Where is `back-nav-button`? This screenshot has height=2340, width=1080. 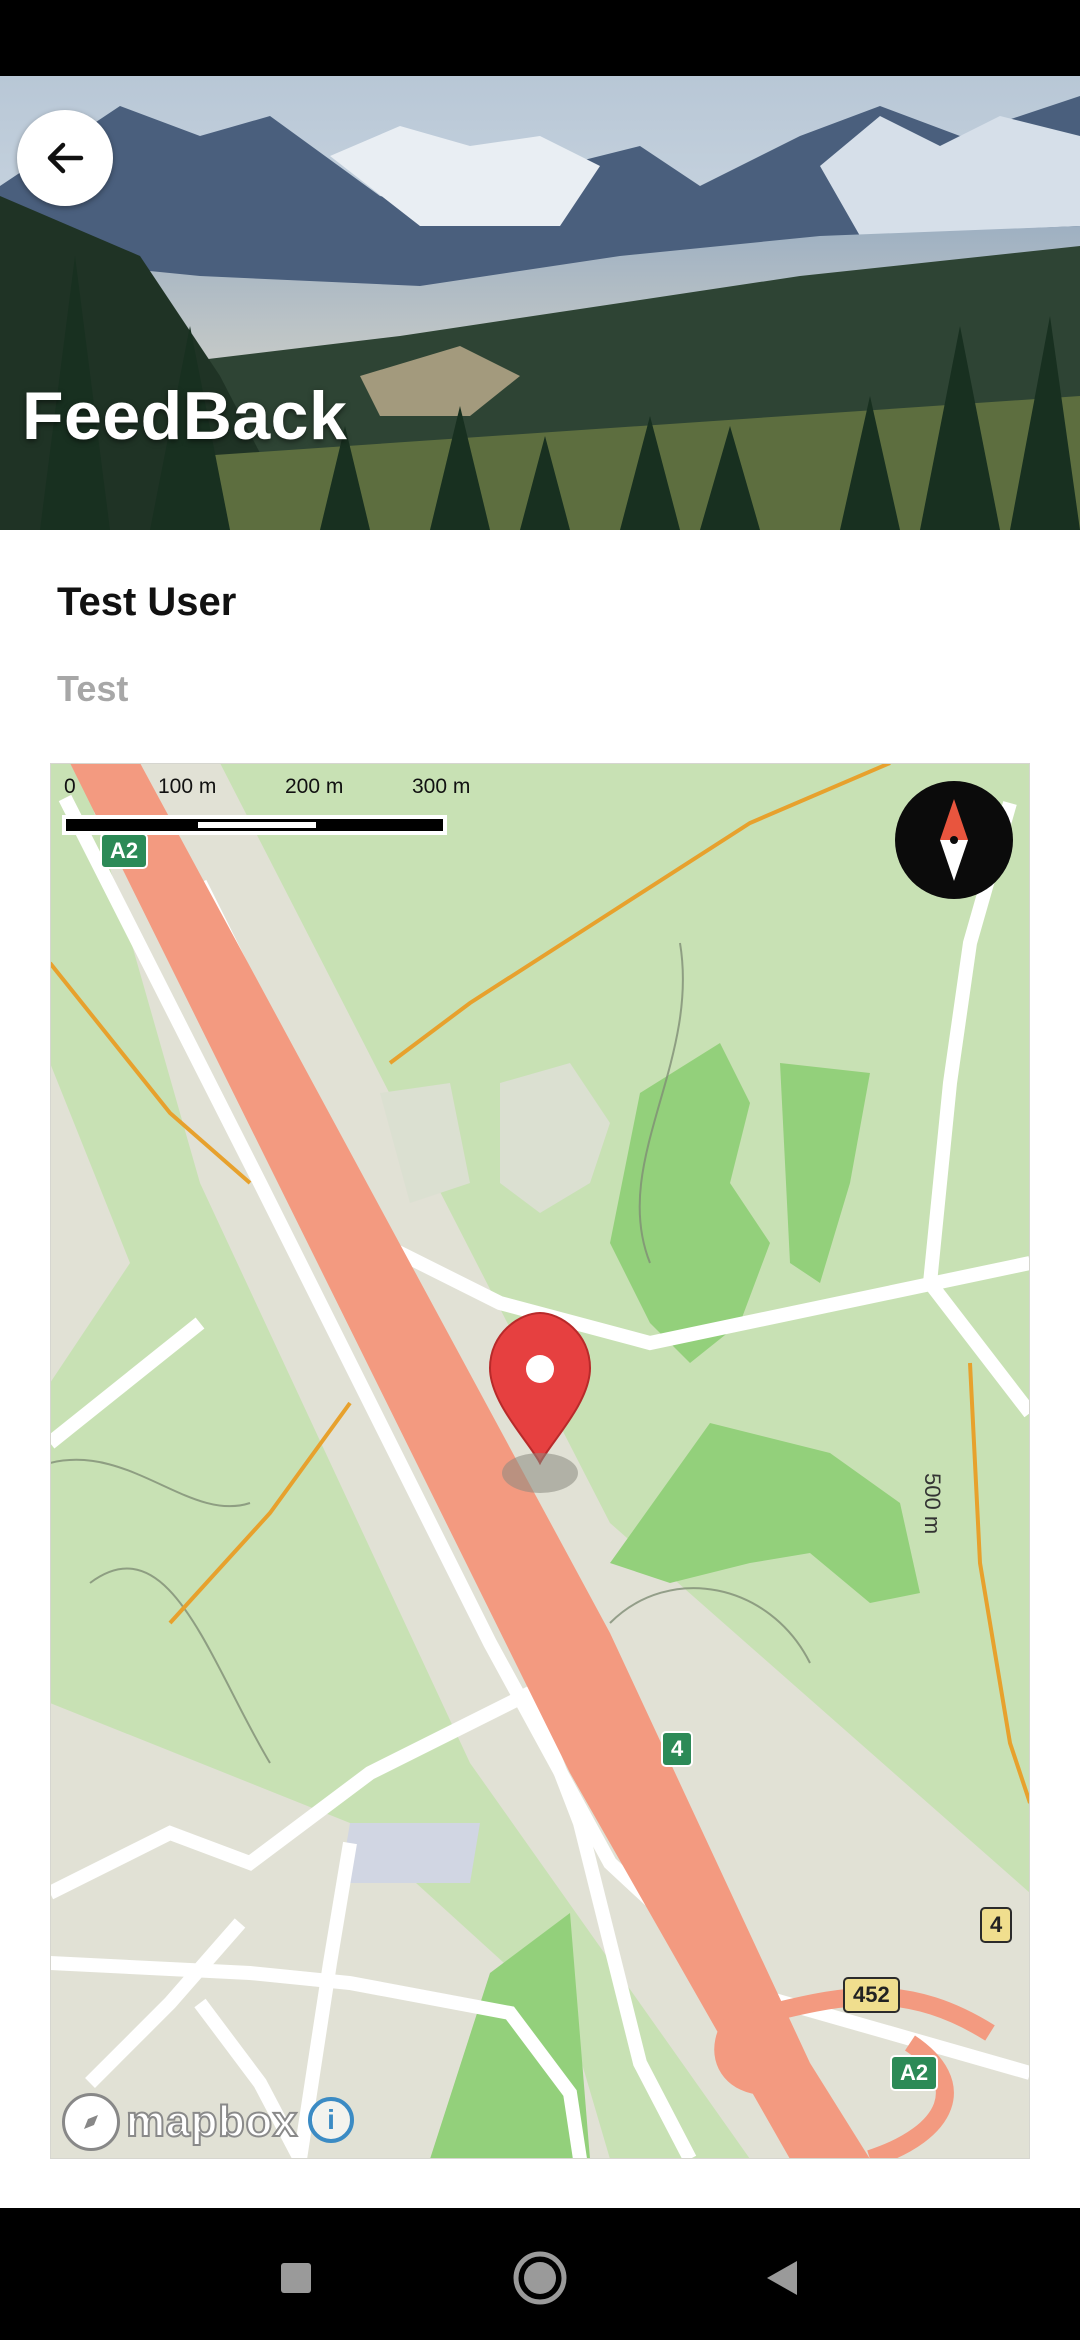
back-nav-button is located at coordinates (781, 2278).